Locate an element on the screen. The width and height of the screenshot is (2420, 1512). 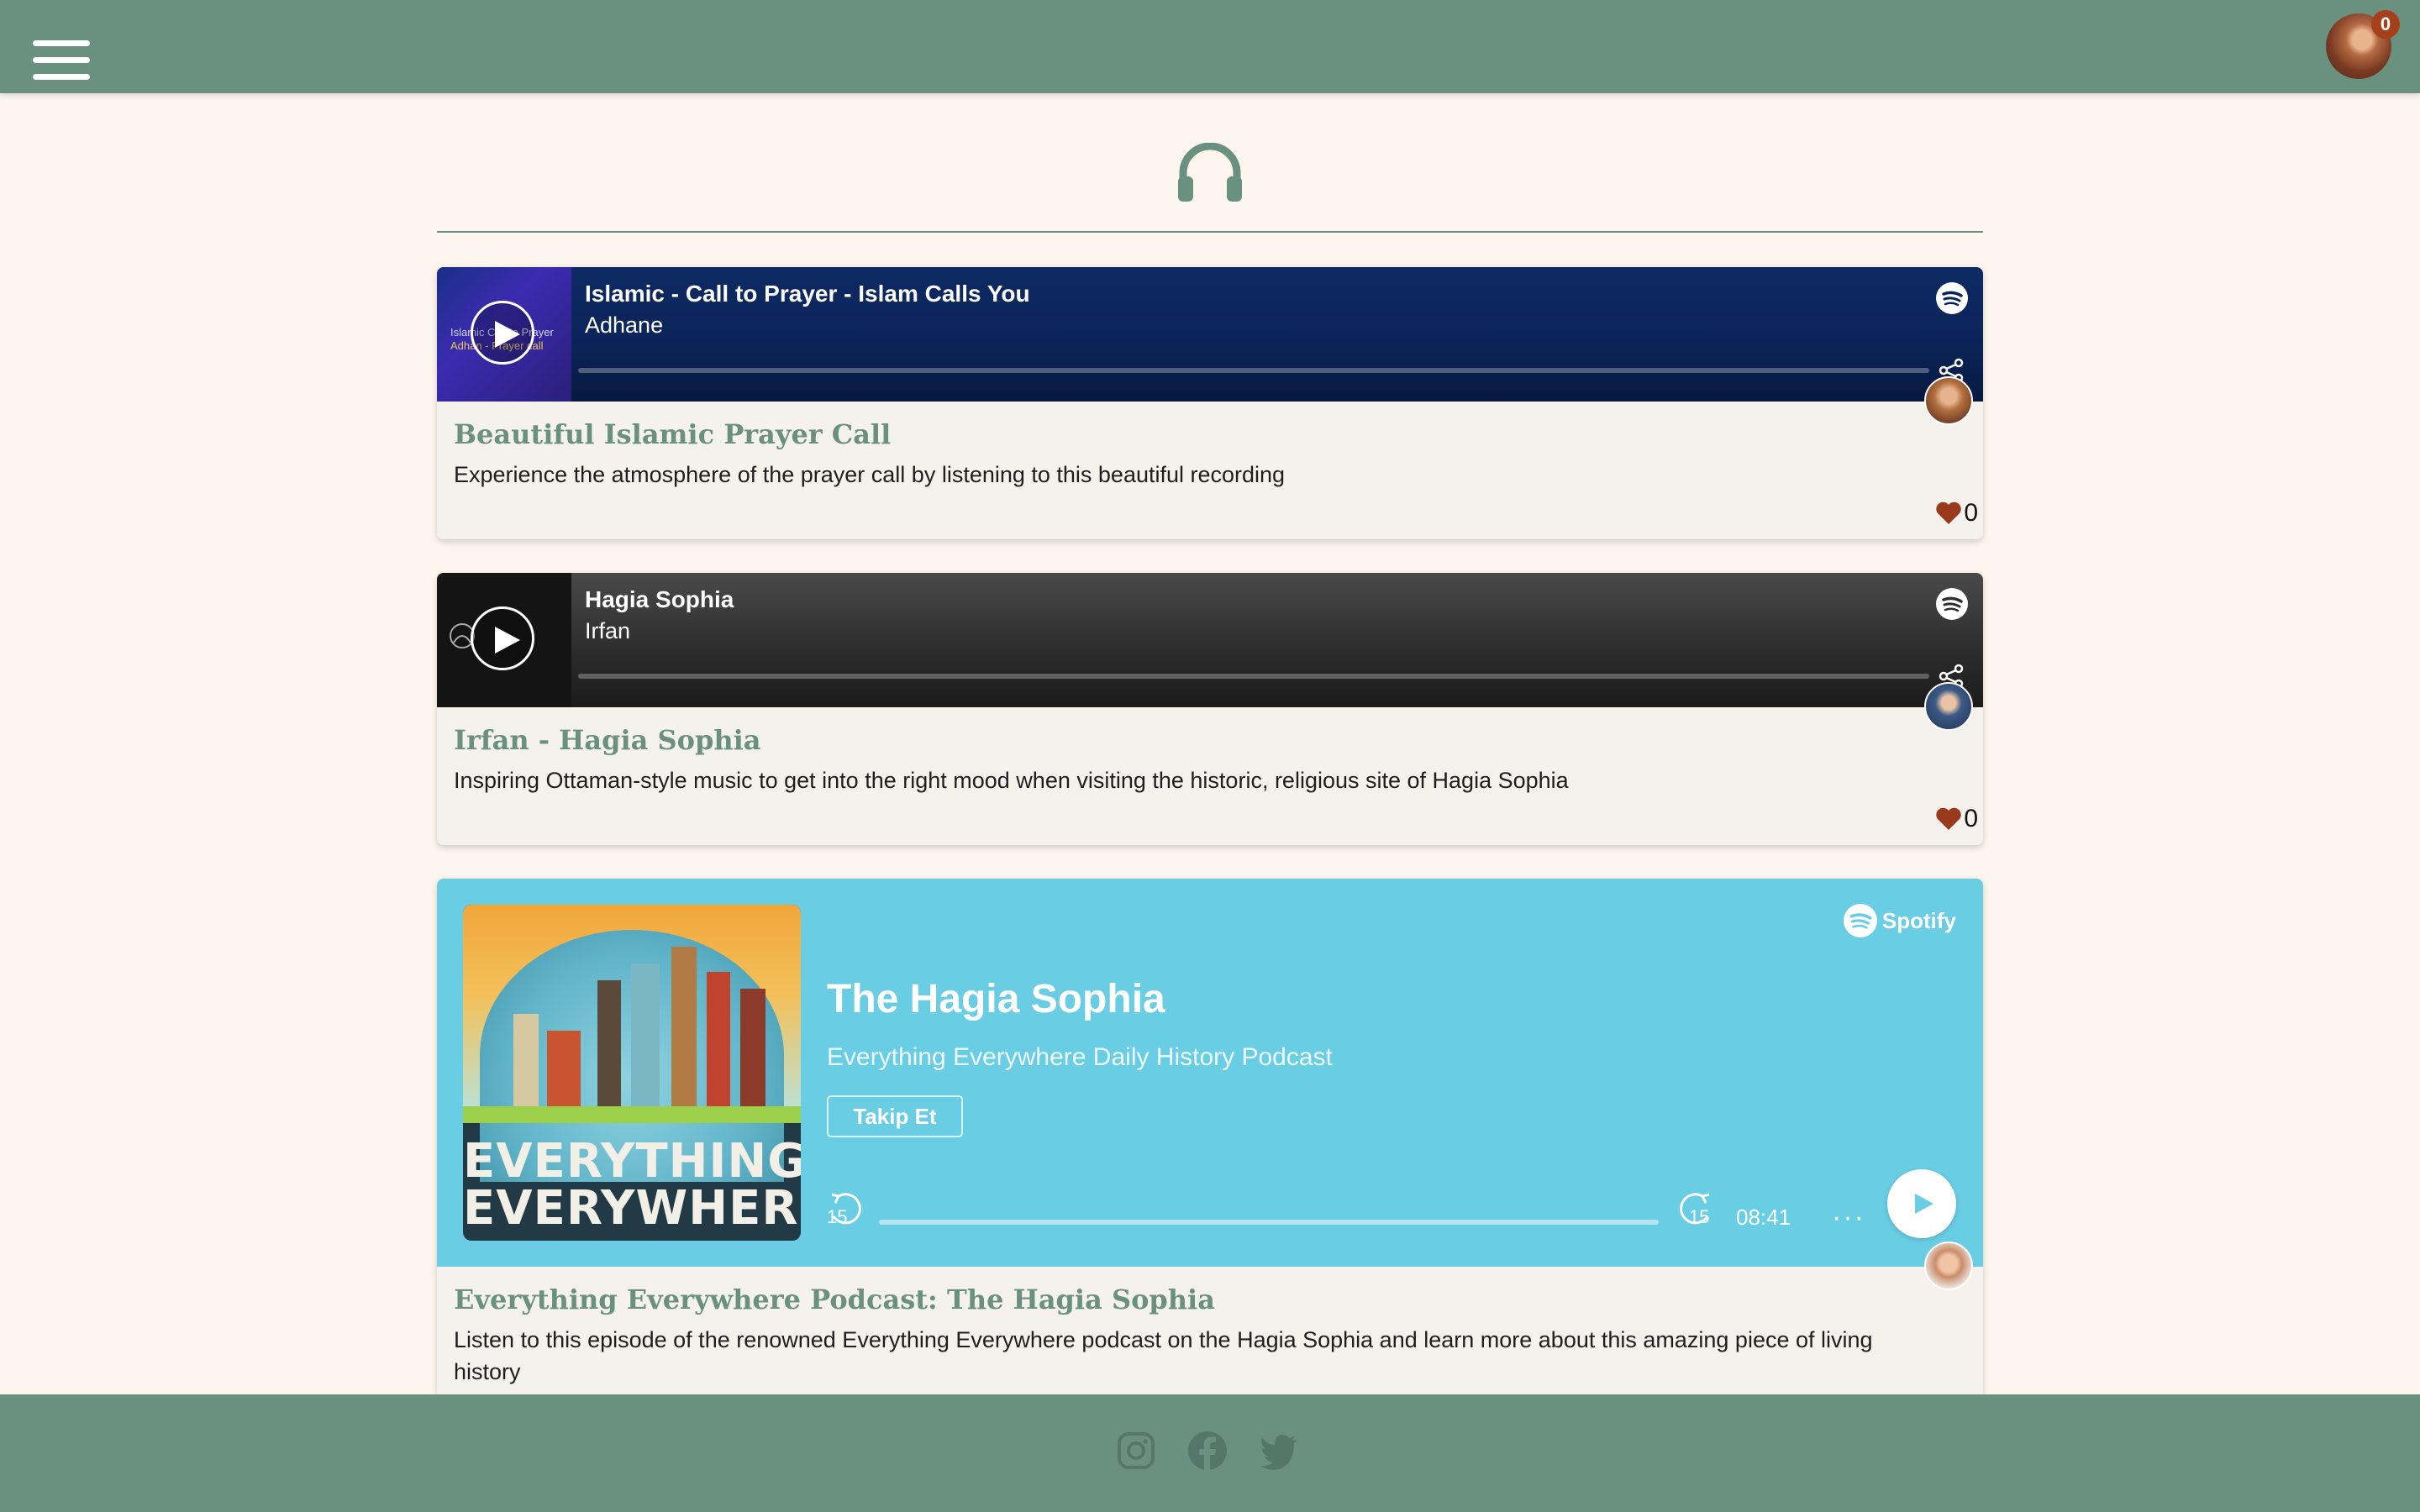
facebook-icon is located at coordinates (1207, 1451).